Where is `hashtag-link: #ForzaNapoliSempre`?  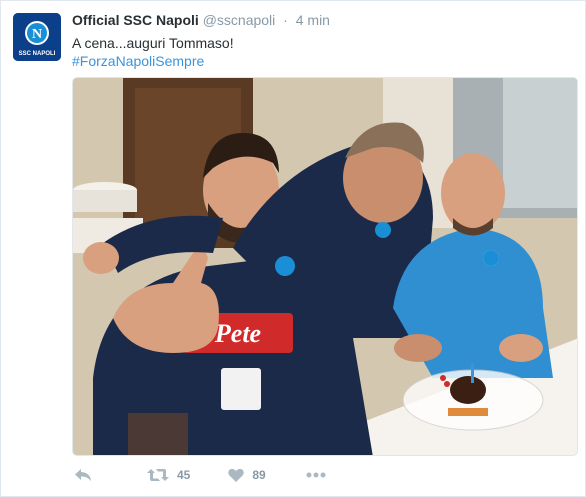
hashtag-link: #ForzaNapoliSempre is located at coordinates (138, 61).